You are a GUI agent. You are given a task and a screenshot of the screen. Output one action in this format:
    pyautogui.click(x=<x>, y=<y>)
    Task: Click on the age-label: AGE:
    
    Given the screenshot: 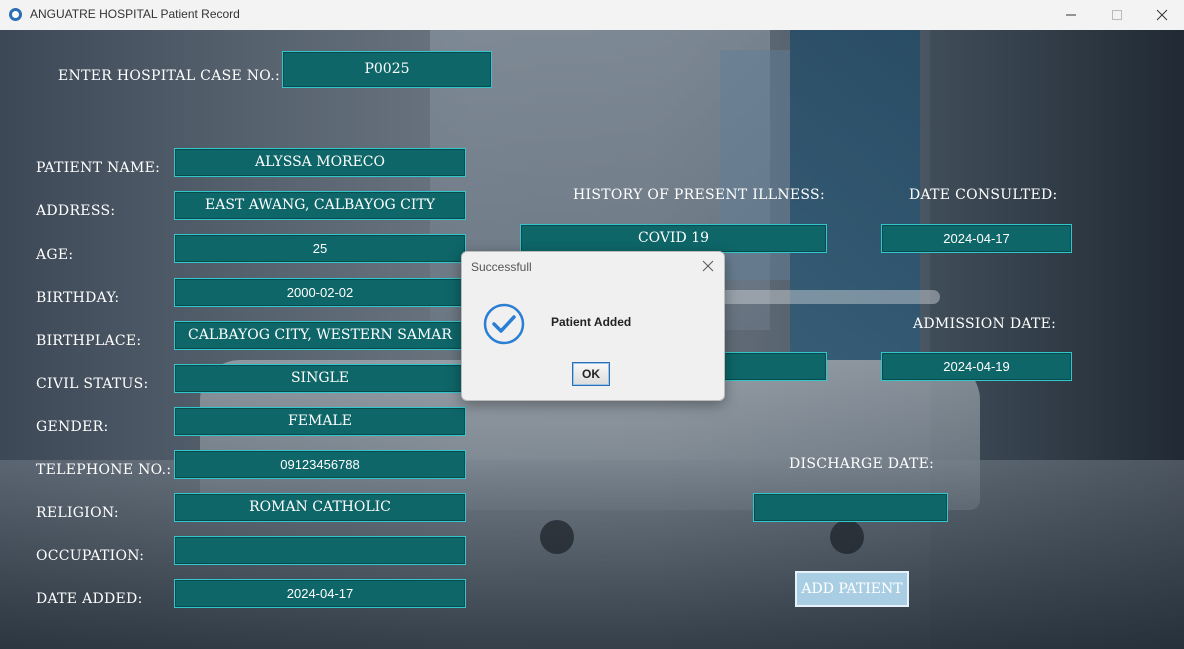 What is the action you would take?
    pyautogui.click(x=55, y=255)
    